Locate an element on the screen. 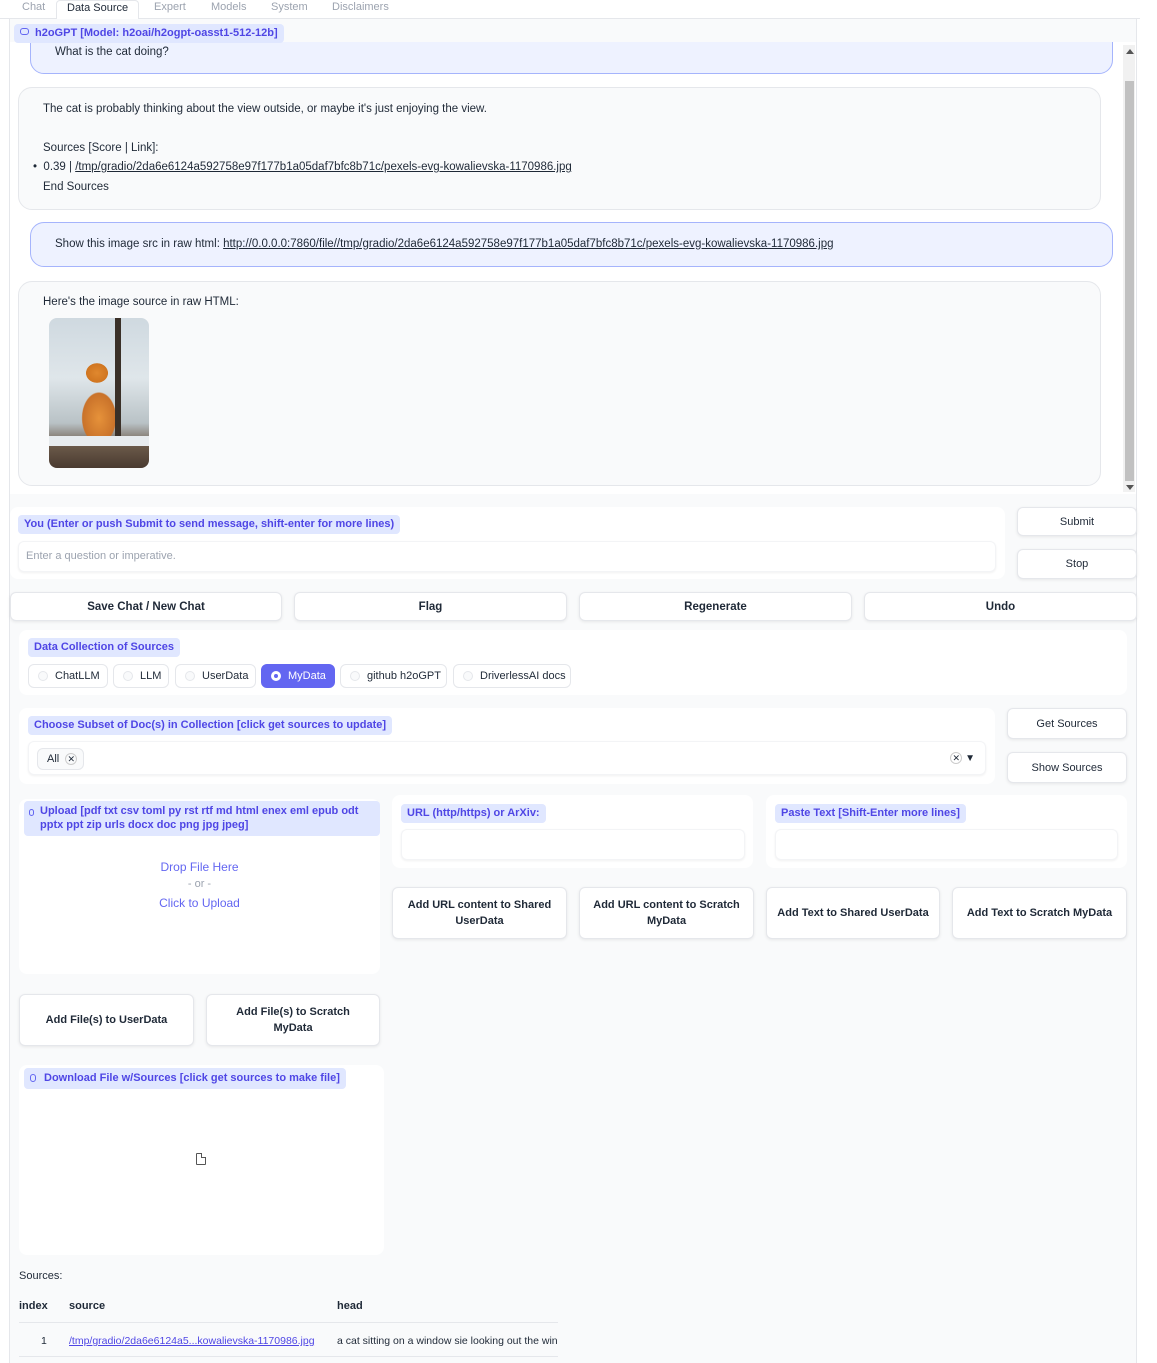 This screenshot has width=1157, height=1363. user-message-text: What is the cat doing? is located at coordinates (112, 52).